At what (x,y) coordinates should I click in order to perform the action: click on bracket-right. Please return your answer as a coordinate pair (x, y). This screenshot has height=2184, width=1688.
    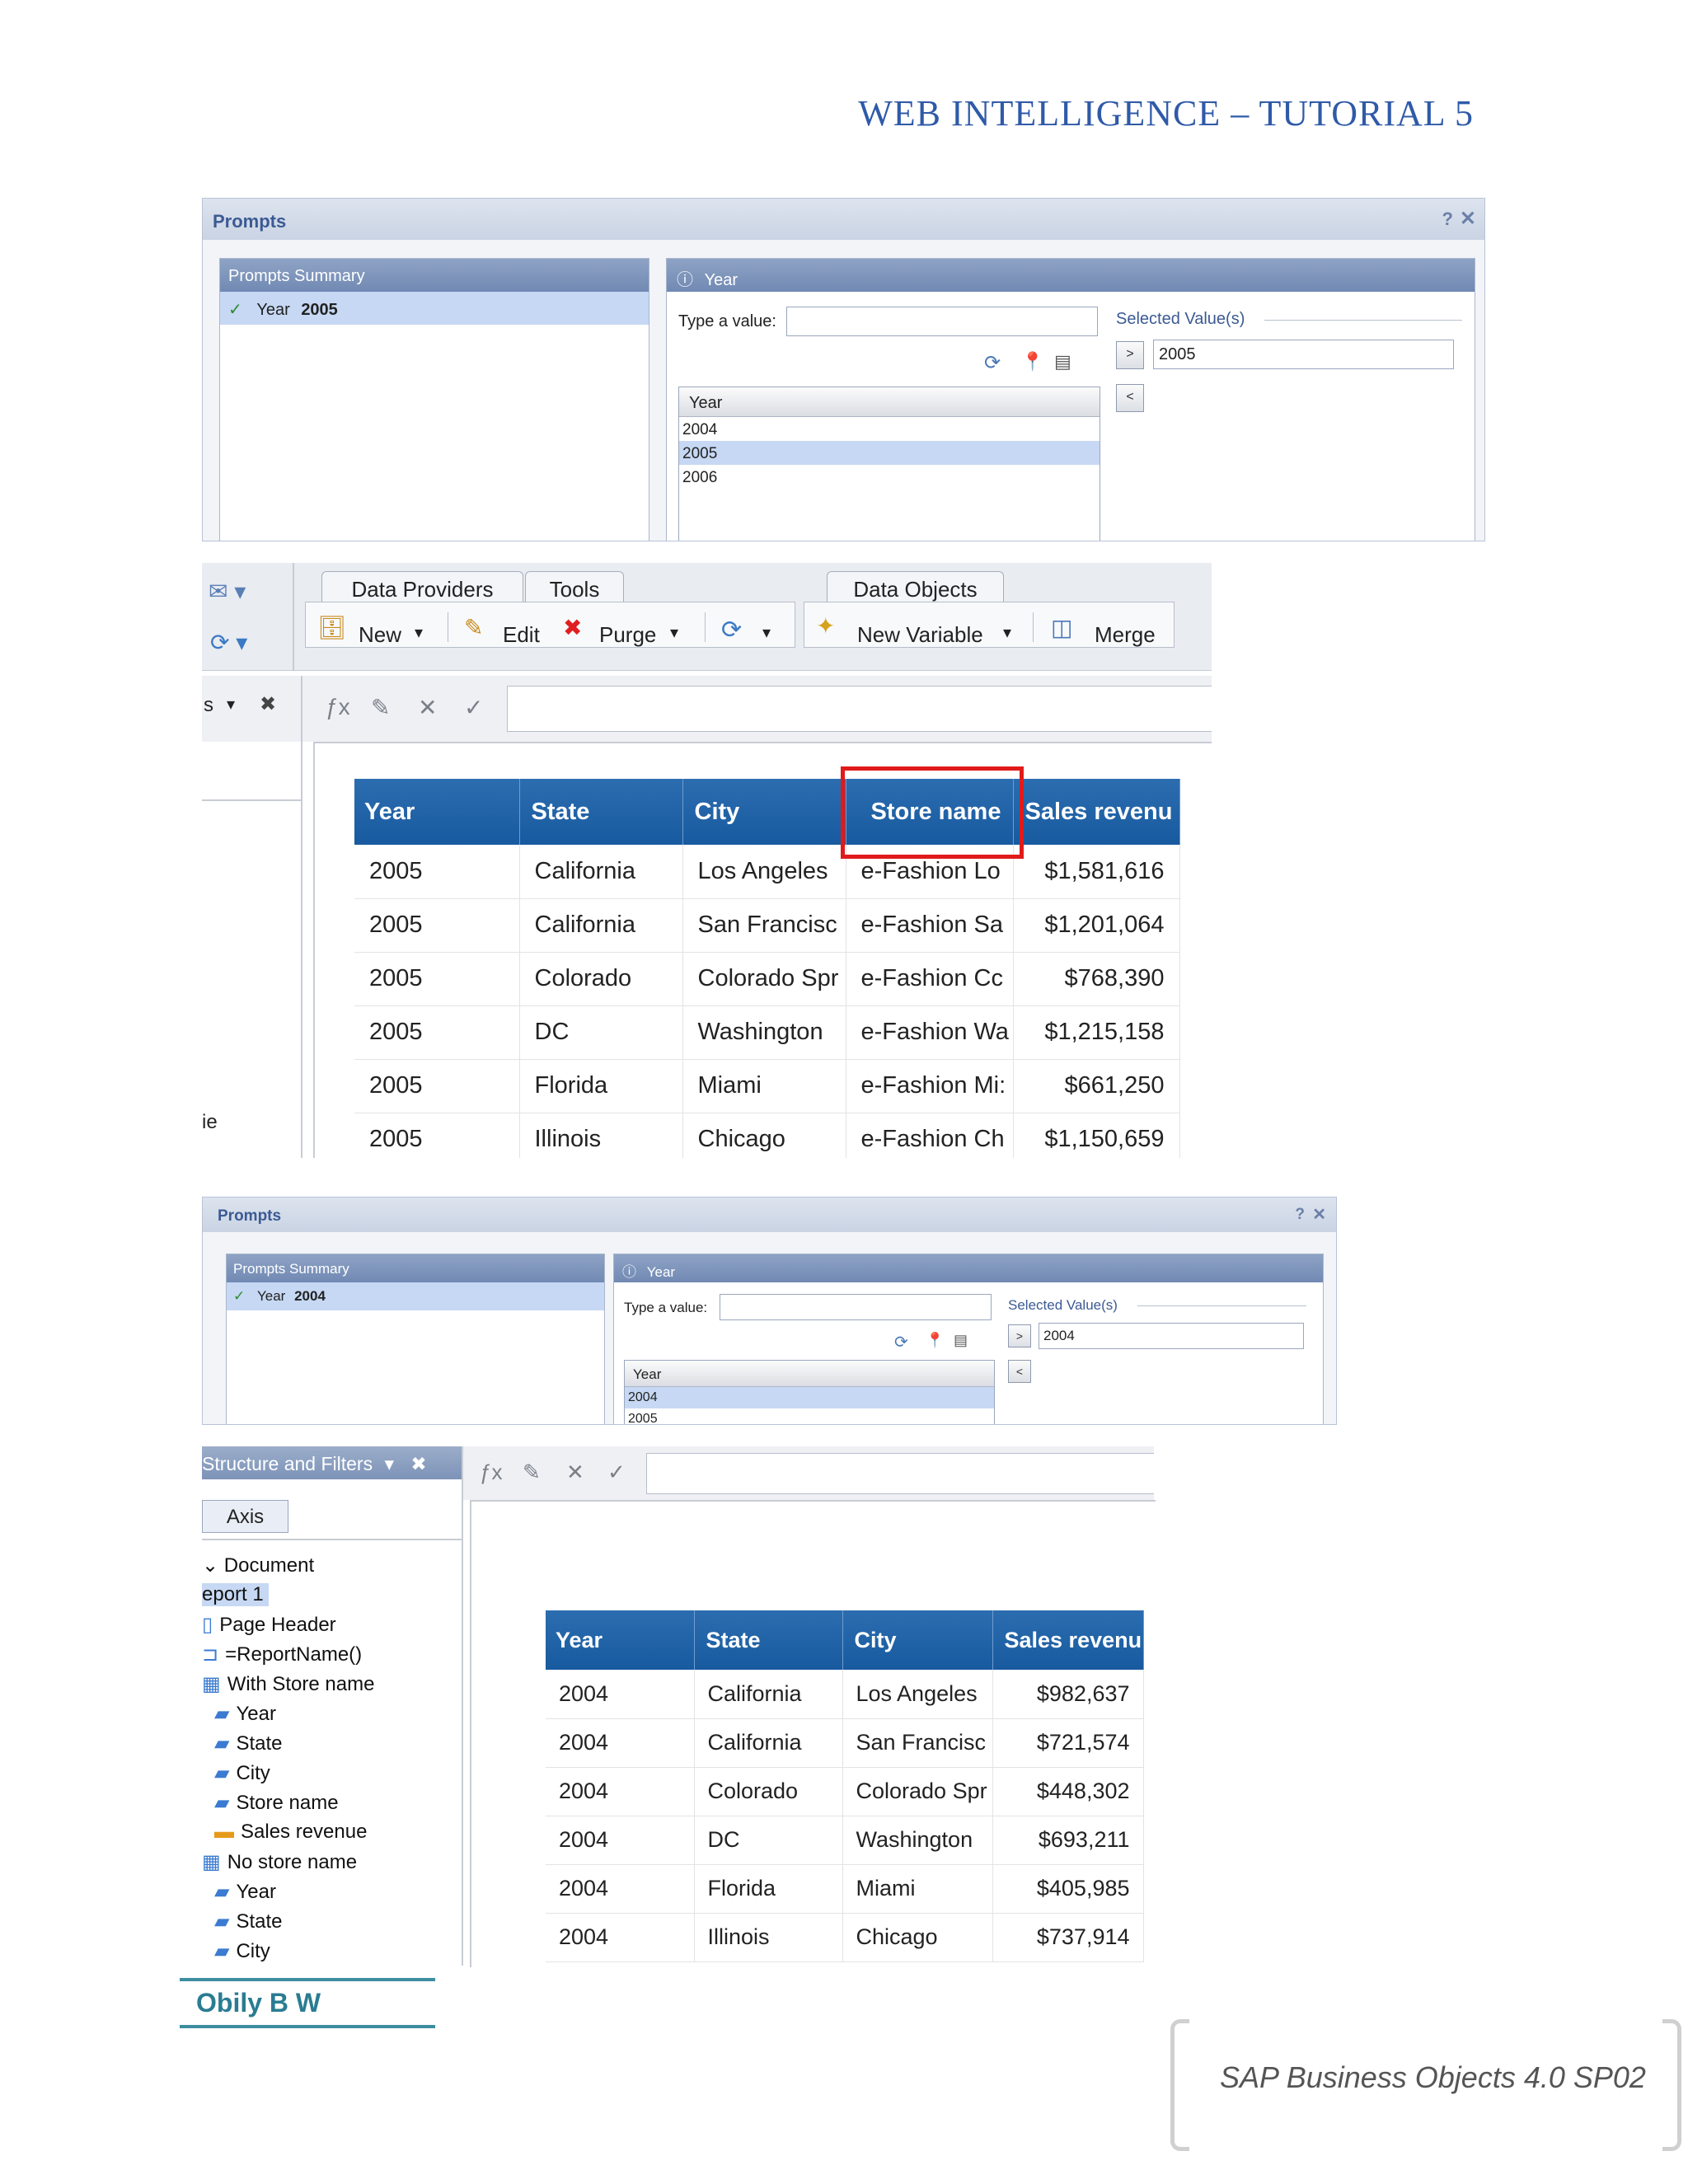
    Looking at the image, I should click on (1672, 2085).